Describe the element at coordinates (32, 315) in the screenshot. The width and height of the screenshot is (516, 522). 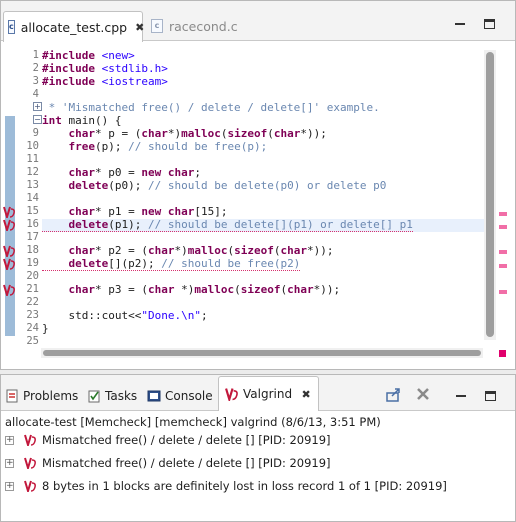
I see `line-number: 23` at that location.